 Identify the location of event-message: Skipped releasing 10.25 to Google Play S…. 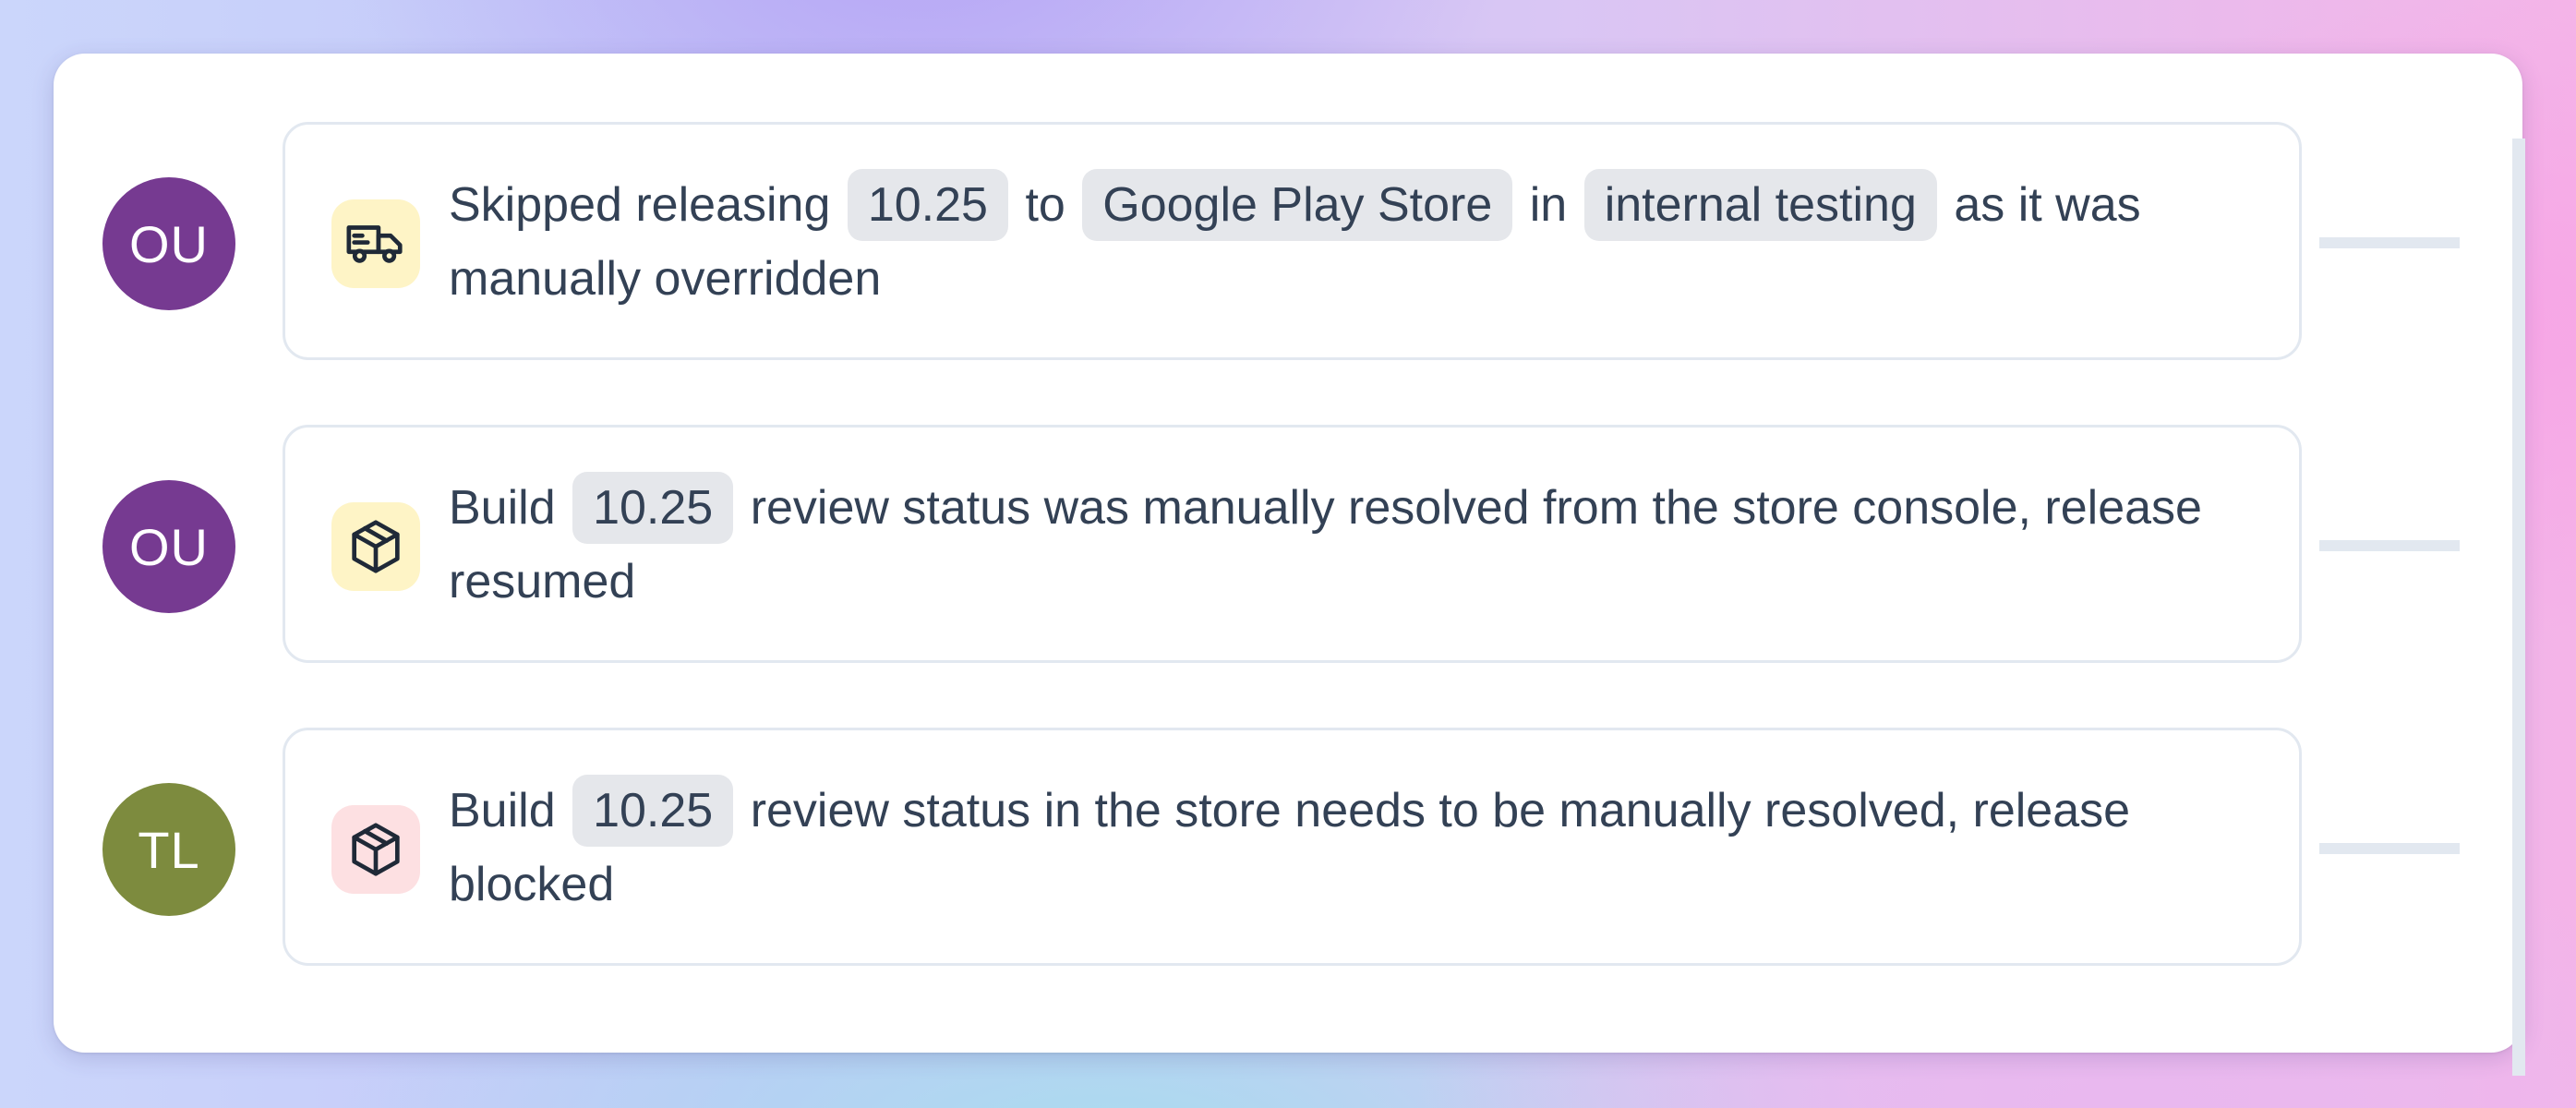
(1353, 242).